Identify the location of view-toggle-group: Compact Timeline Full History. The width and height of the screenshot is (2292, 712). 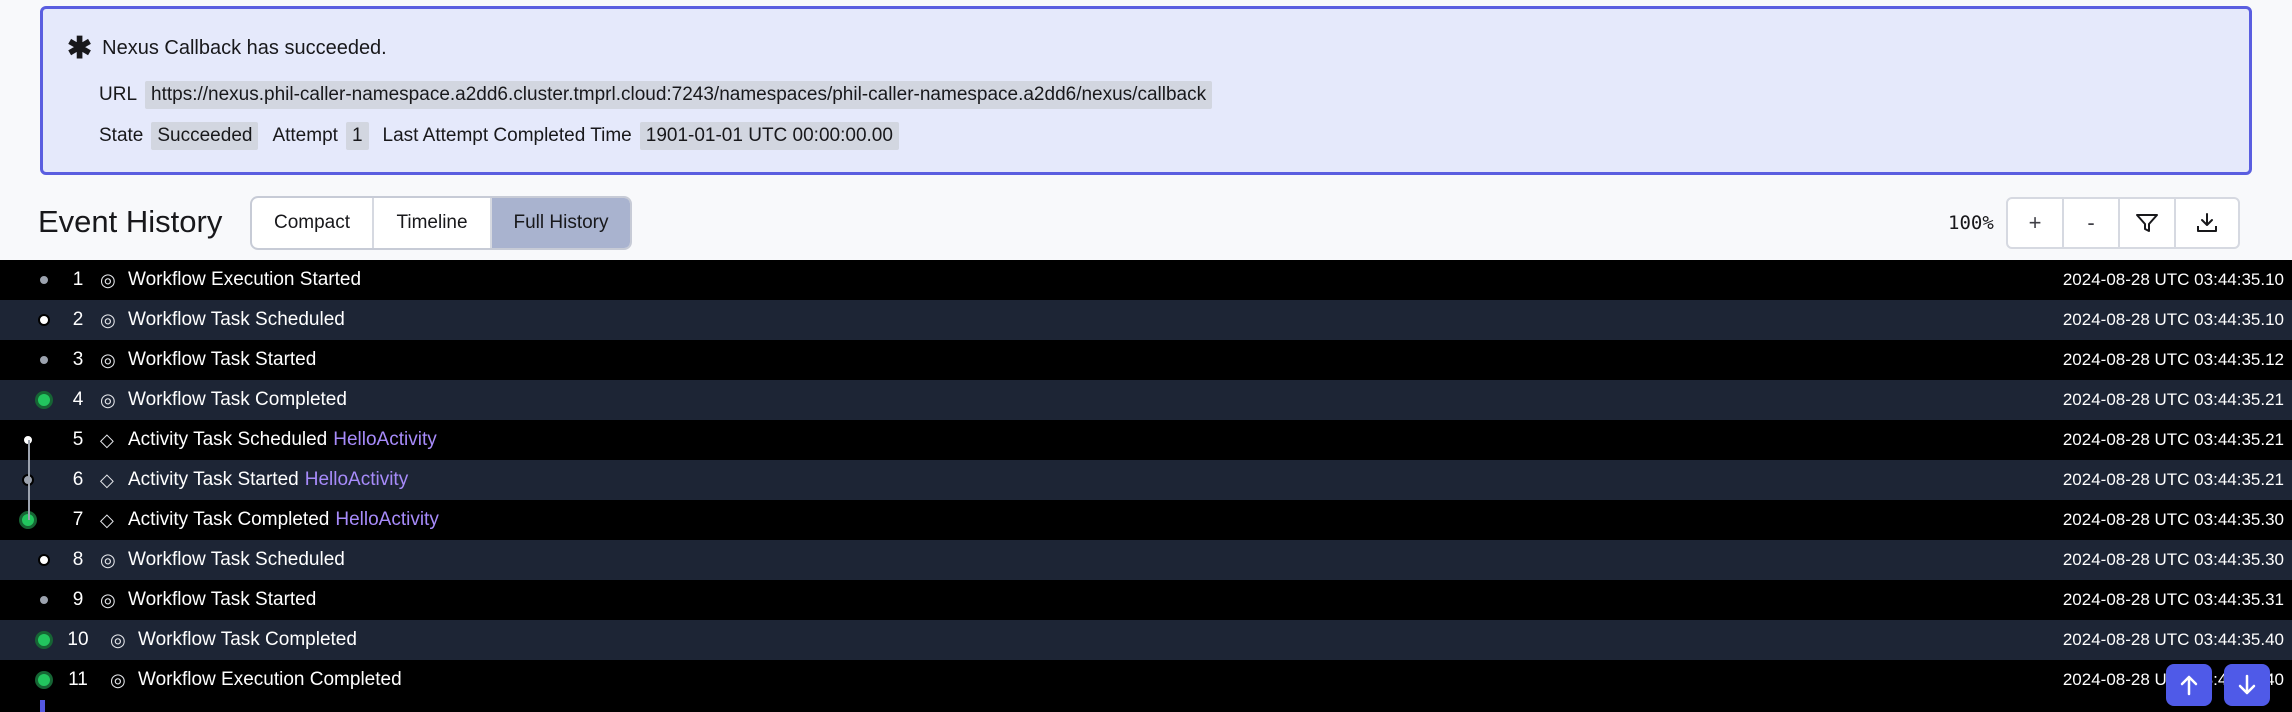
(441, 223).